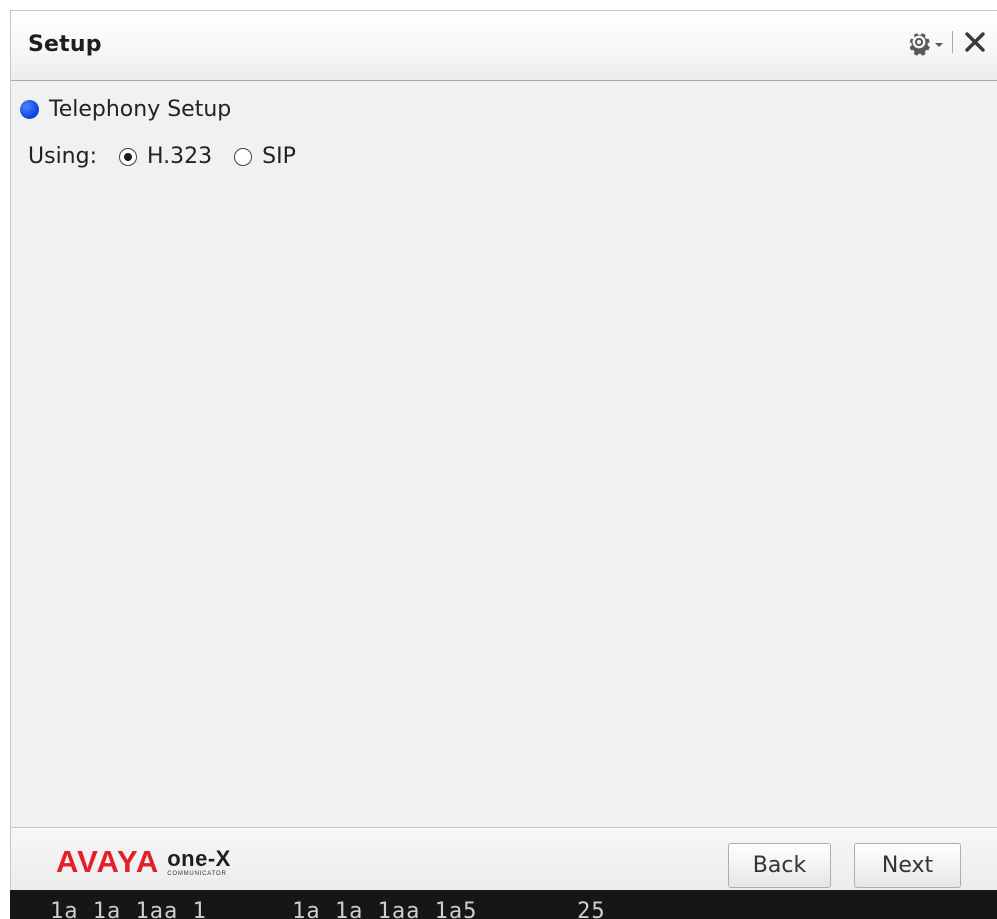  I want to click on title-bar: Setup, so click(504, 46).